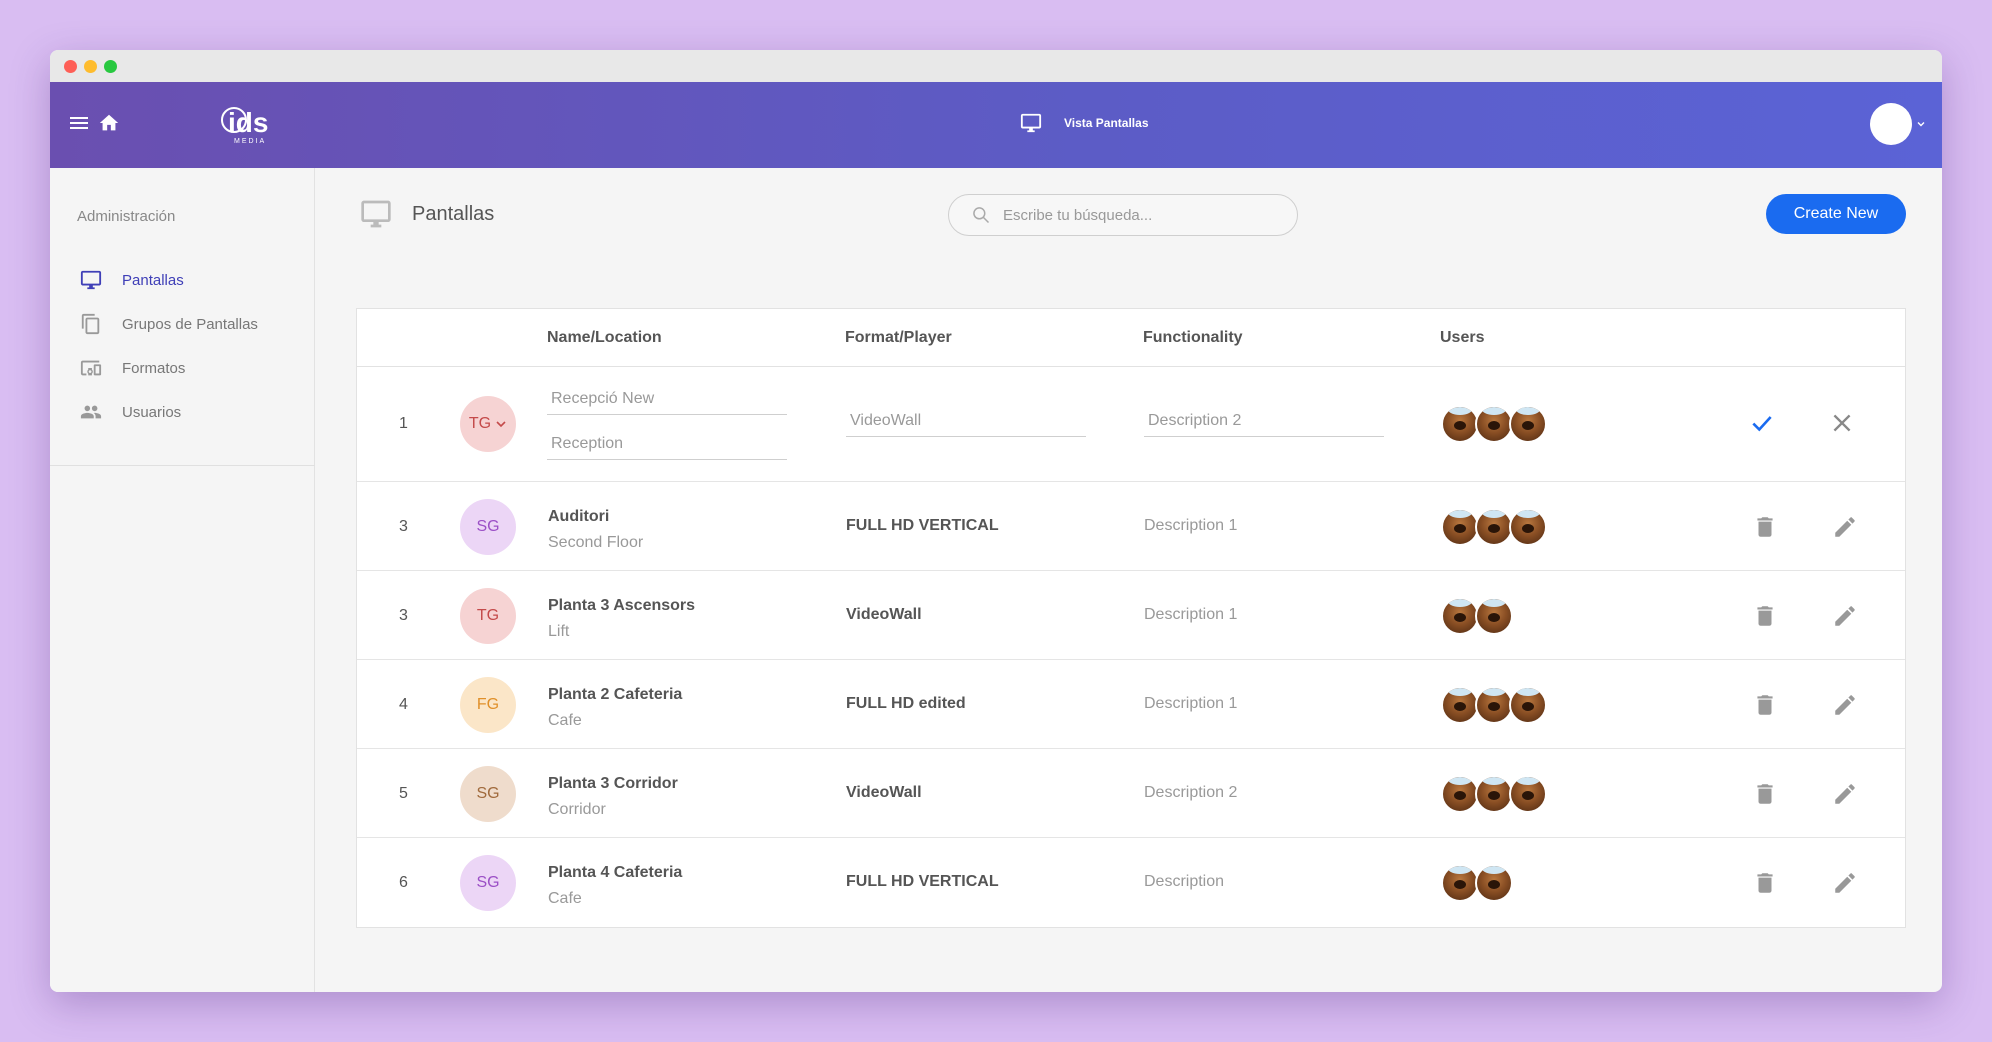  What do you see at coordinates (152, 412) in the screenshot?
I see `sidebar-item-label: Usuarios` at bounding box center [152, 412].